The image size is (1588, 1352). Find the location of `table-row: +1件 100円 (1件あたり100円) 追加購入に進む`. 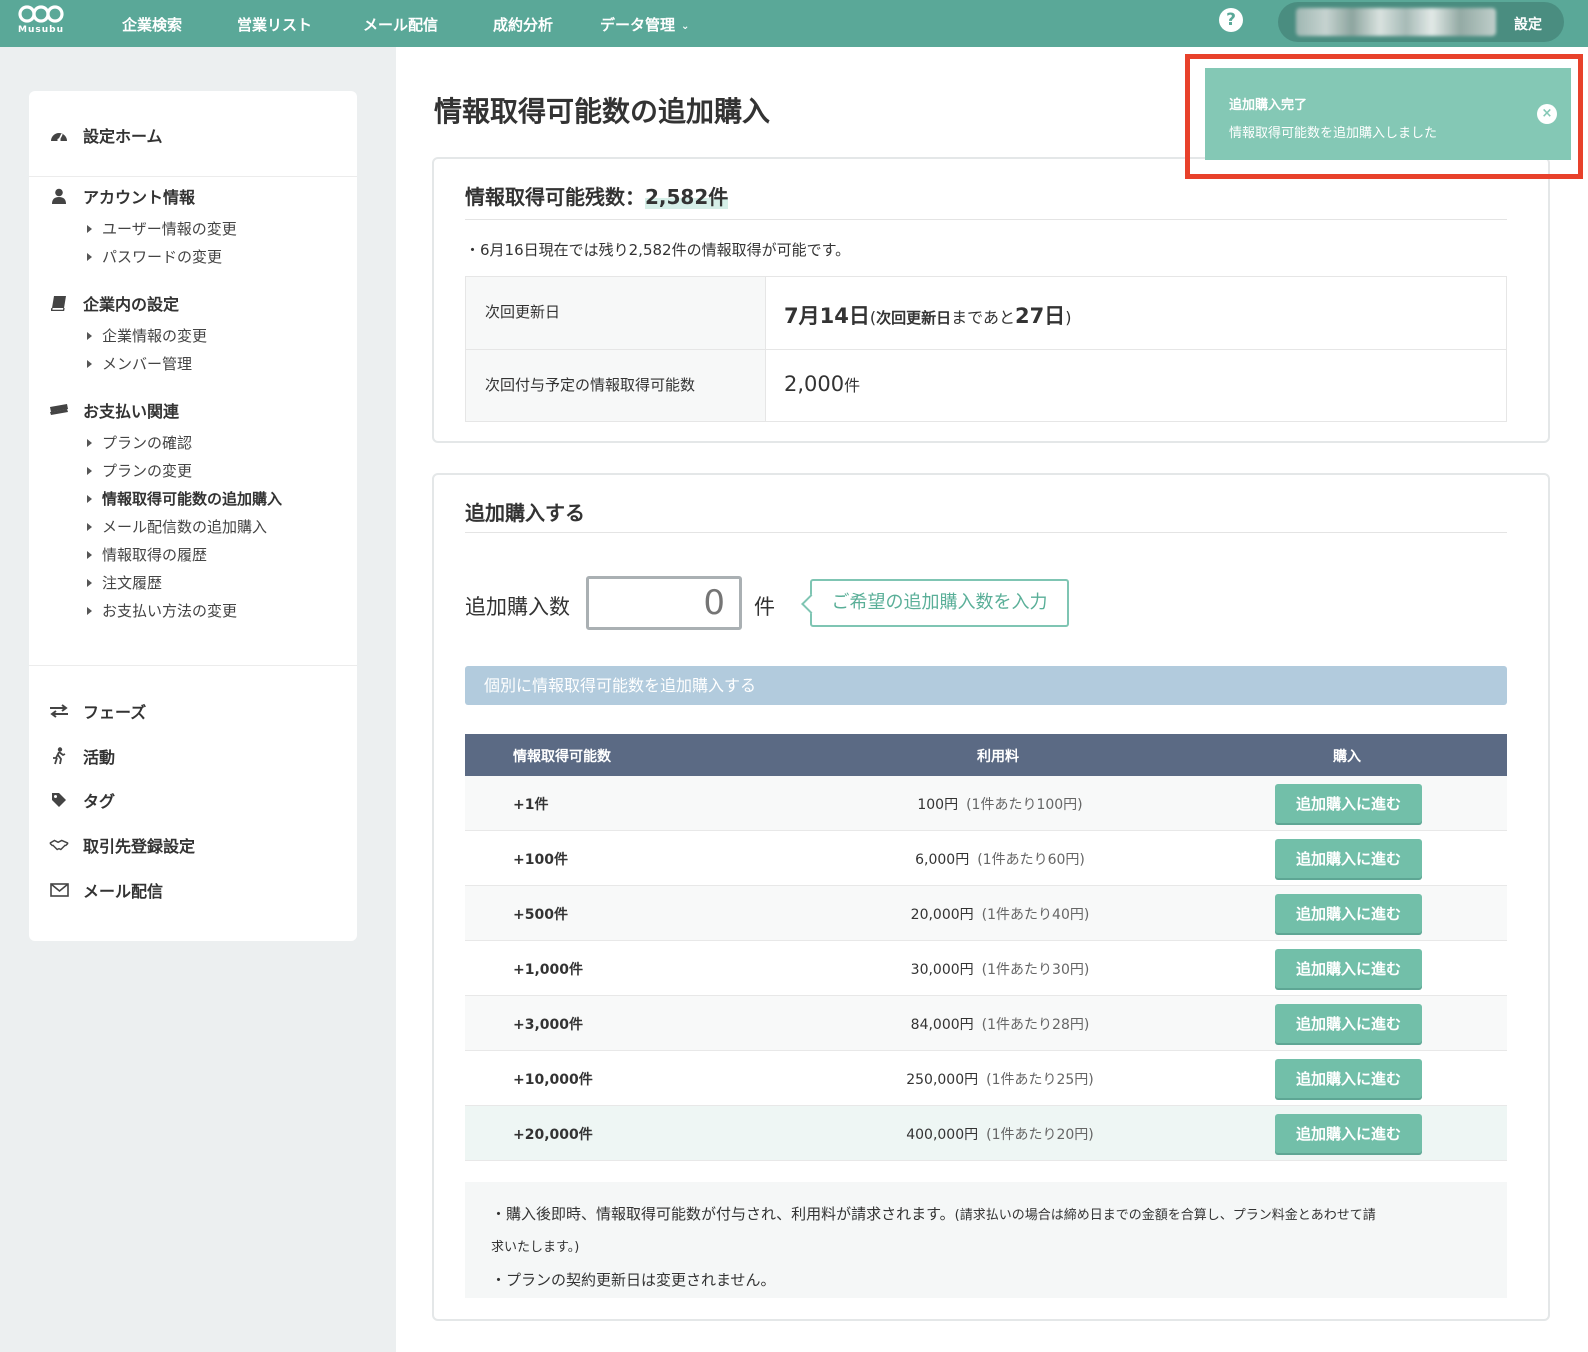

table-row: +1件 100円 (1件あたり100円) 追加購入に進む is located at coordinates (986, 803).